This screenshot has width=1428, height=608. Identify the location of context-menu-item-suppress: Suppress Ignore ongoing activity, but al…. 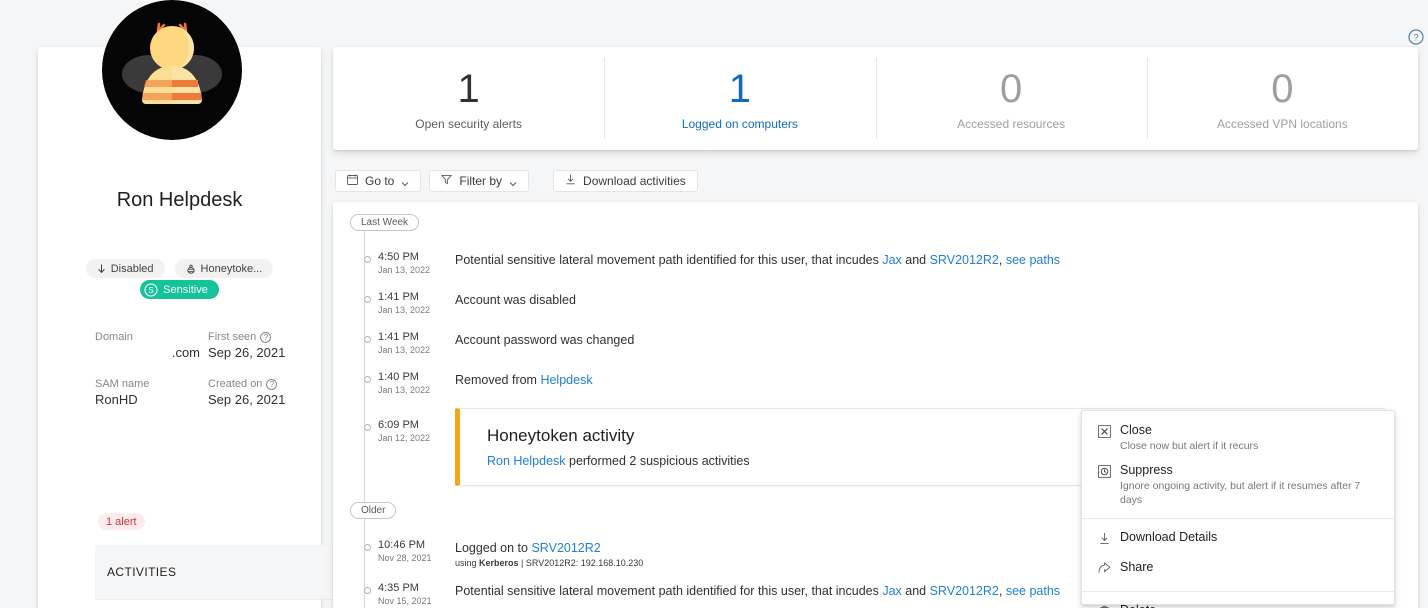
(1238, 485).